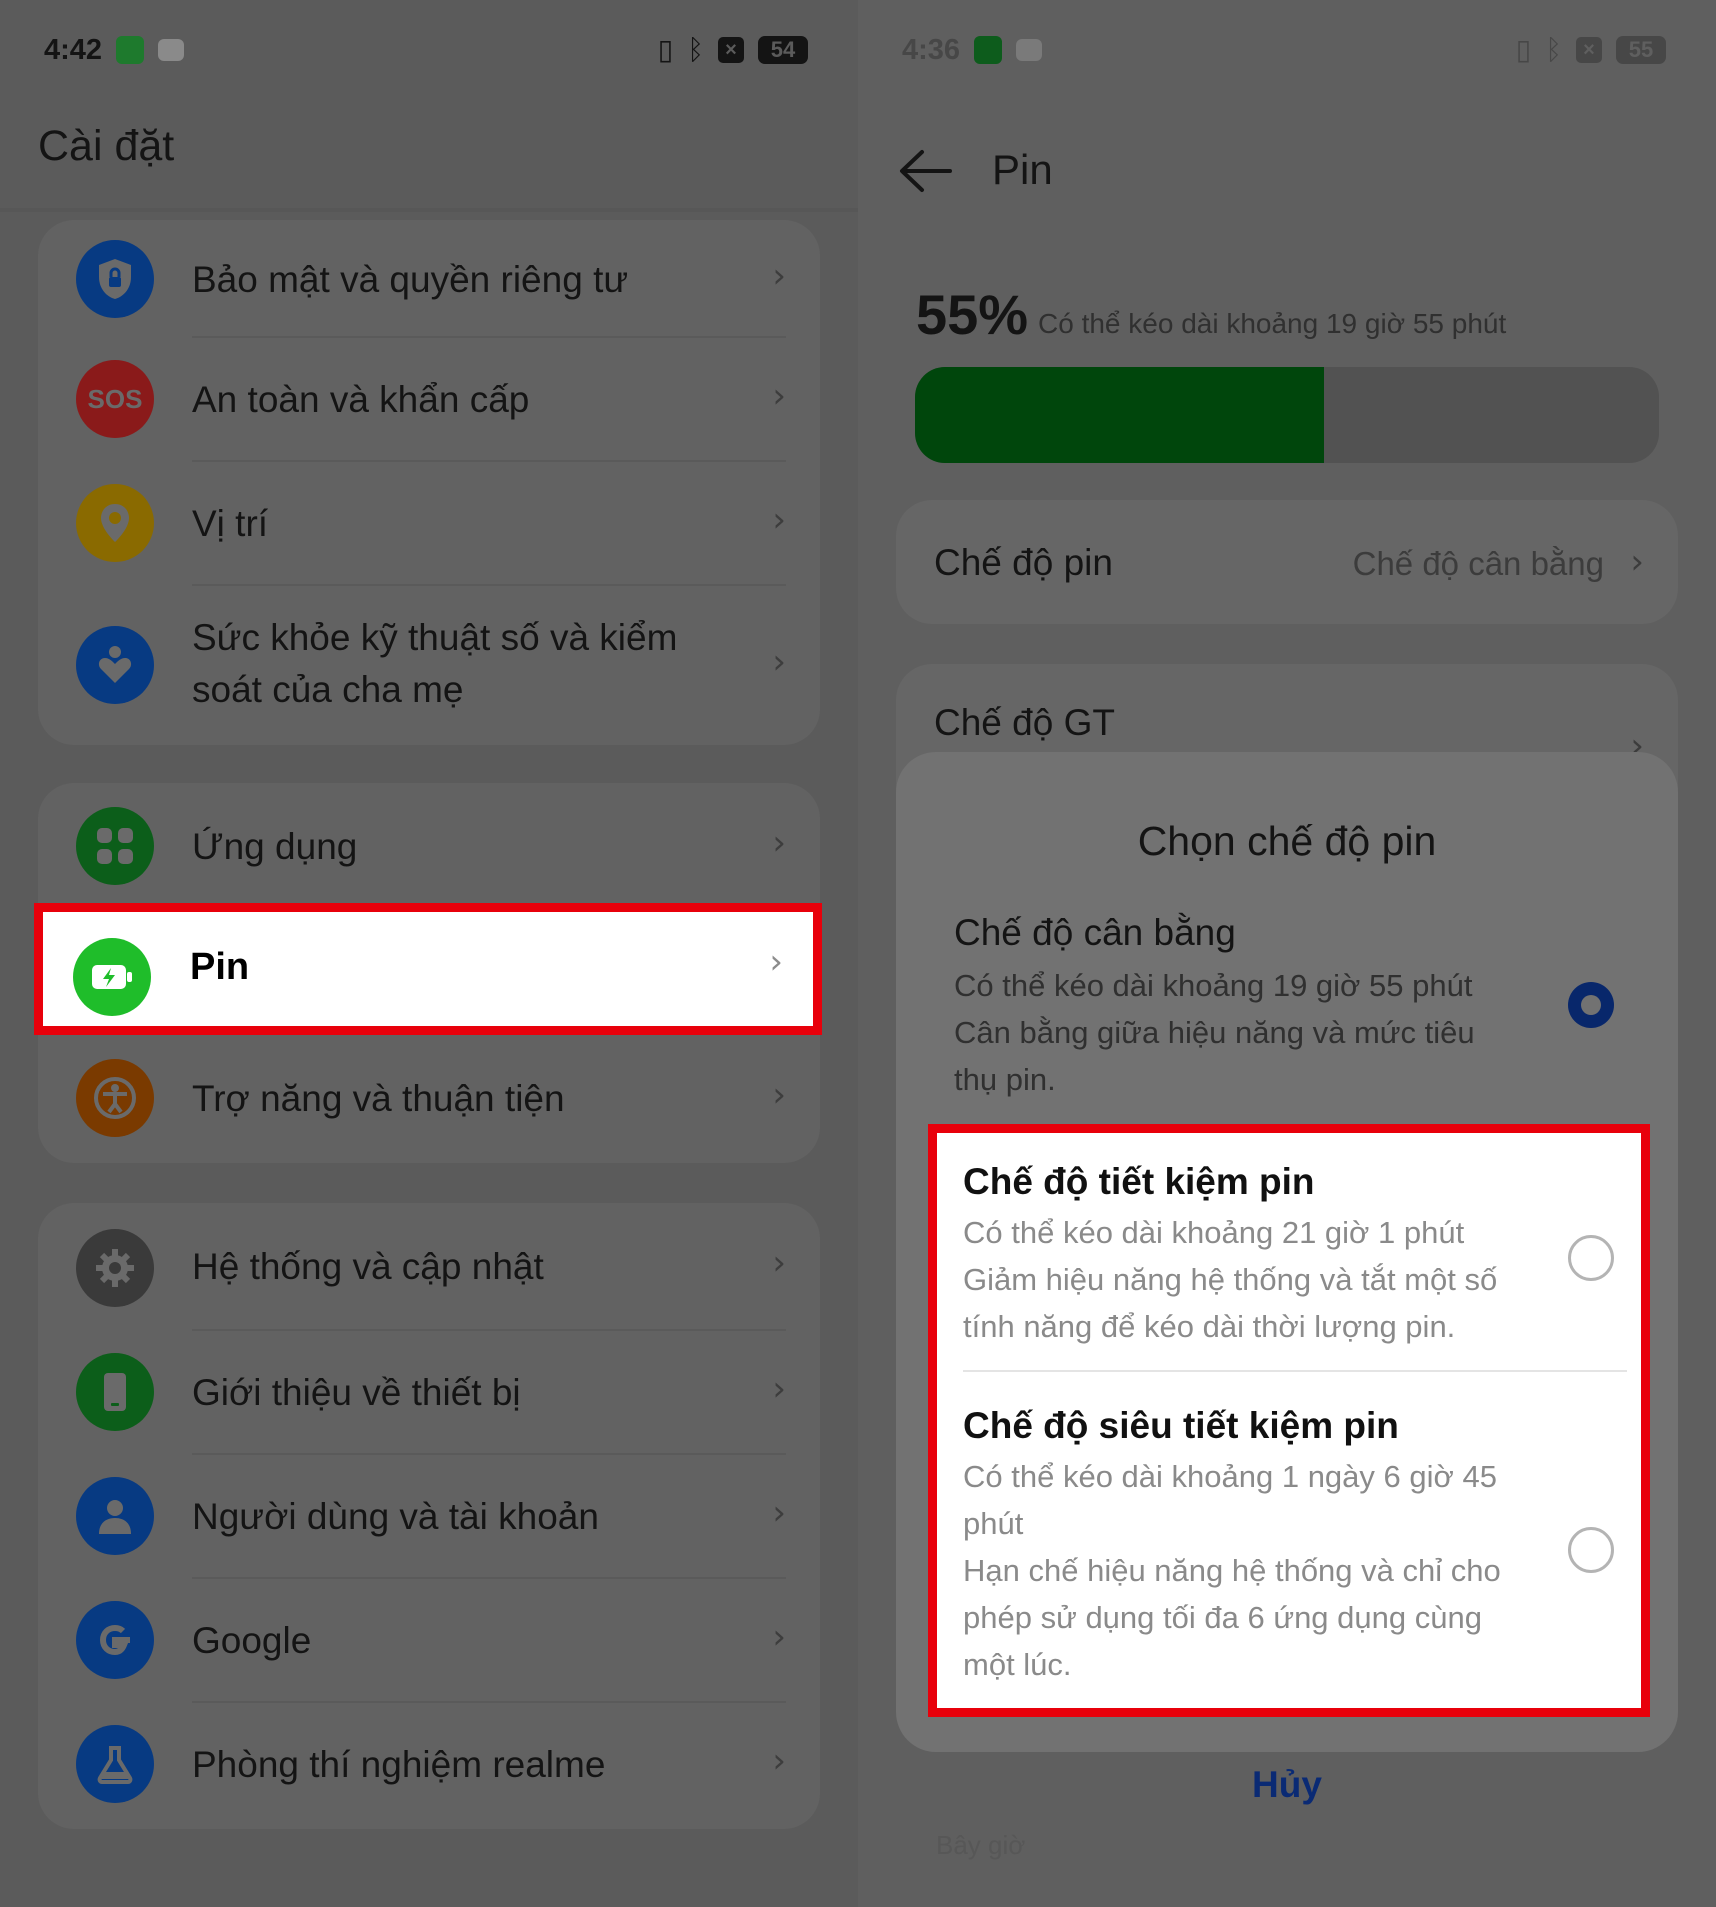 The width and height of the screenshot is (1716, 1907). I want to click on flask-icon, so click(115, 1764).